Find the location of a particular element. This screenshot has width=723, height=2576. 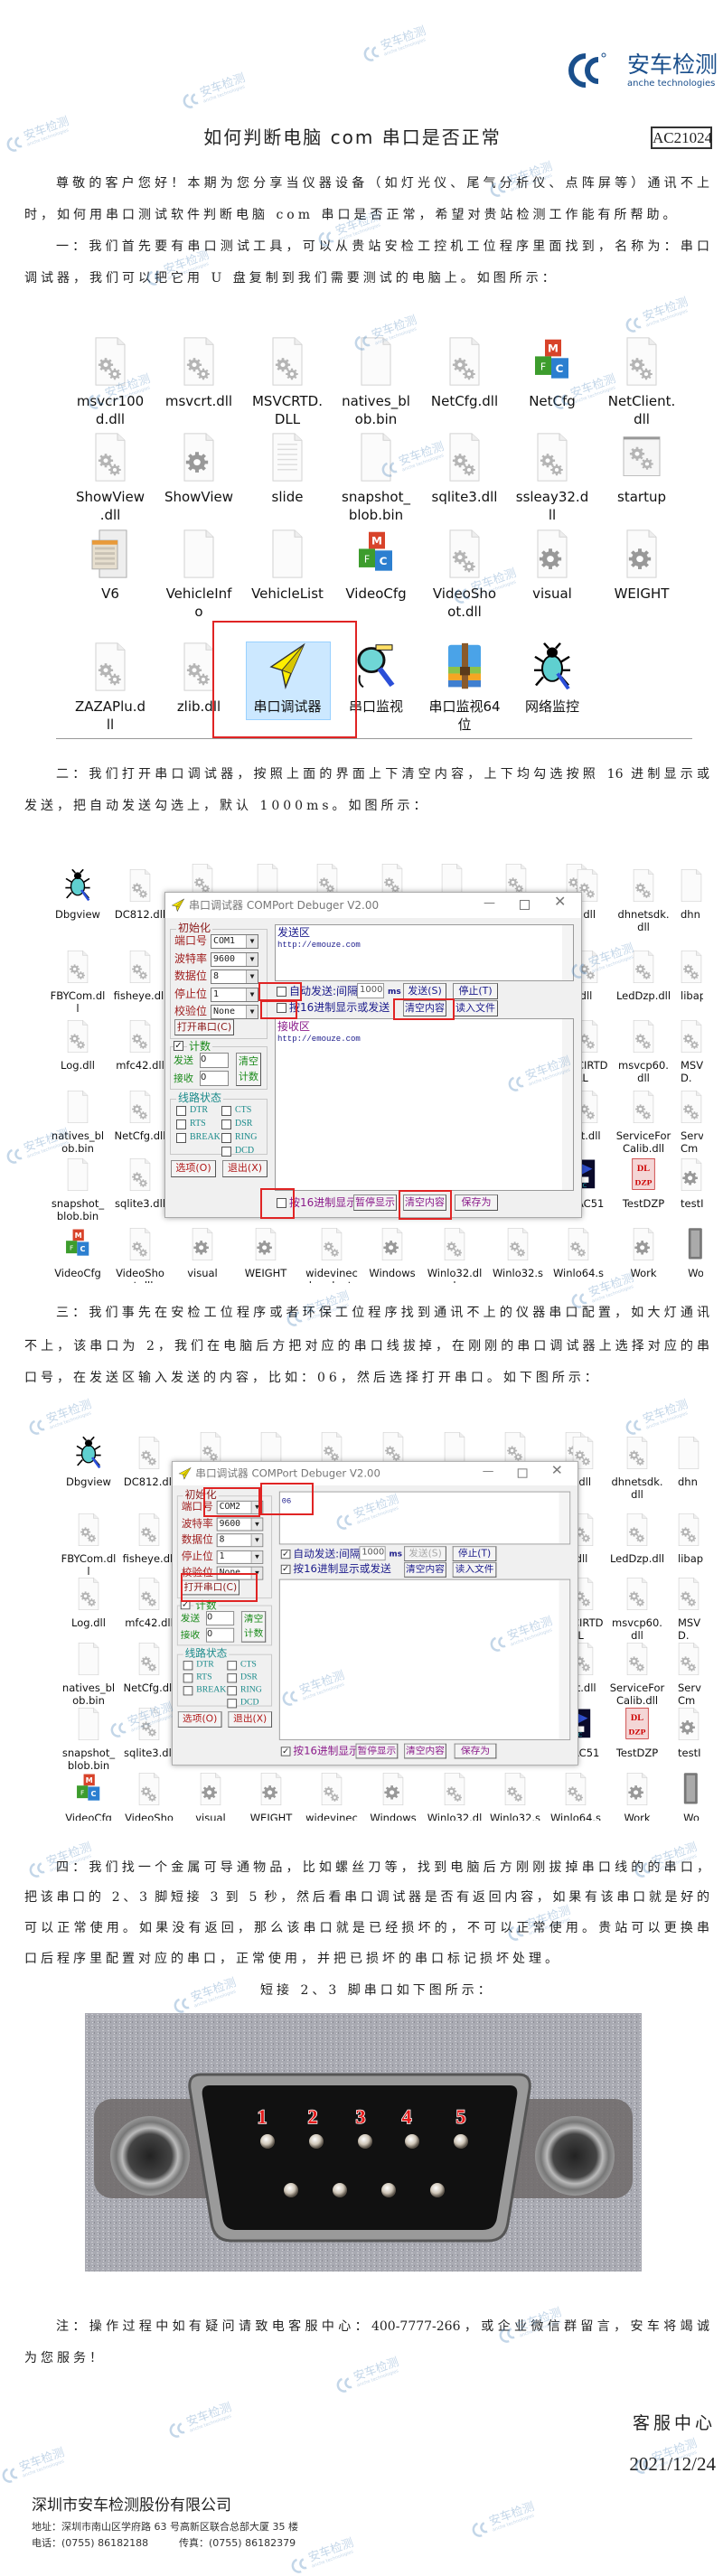

minimize-button: — is located at coordinates (489, 1472).